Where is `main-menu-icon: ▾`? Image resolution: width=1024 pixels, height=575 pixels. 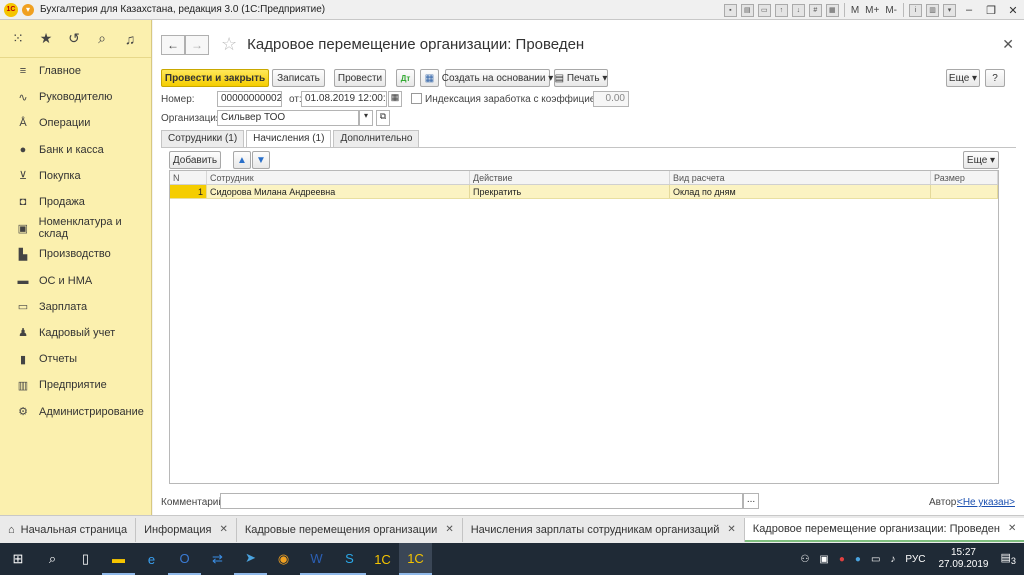 main-menu-icon: ▾ is located at coordinates (28, 9).